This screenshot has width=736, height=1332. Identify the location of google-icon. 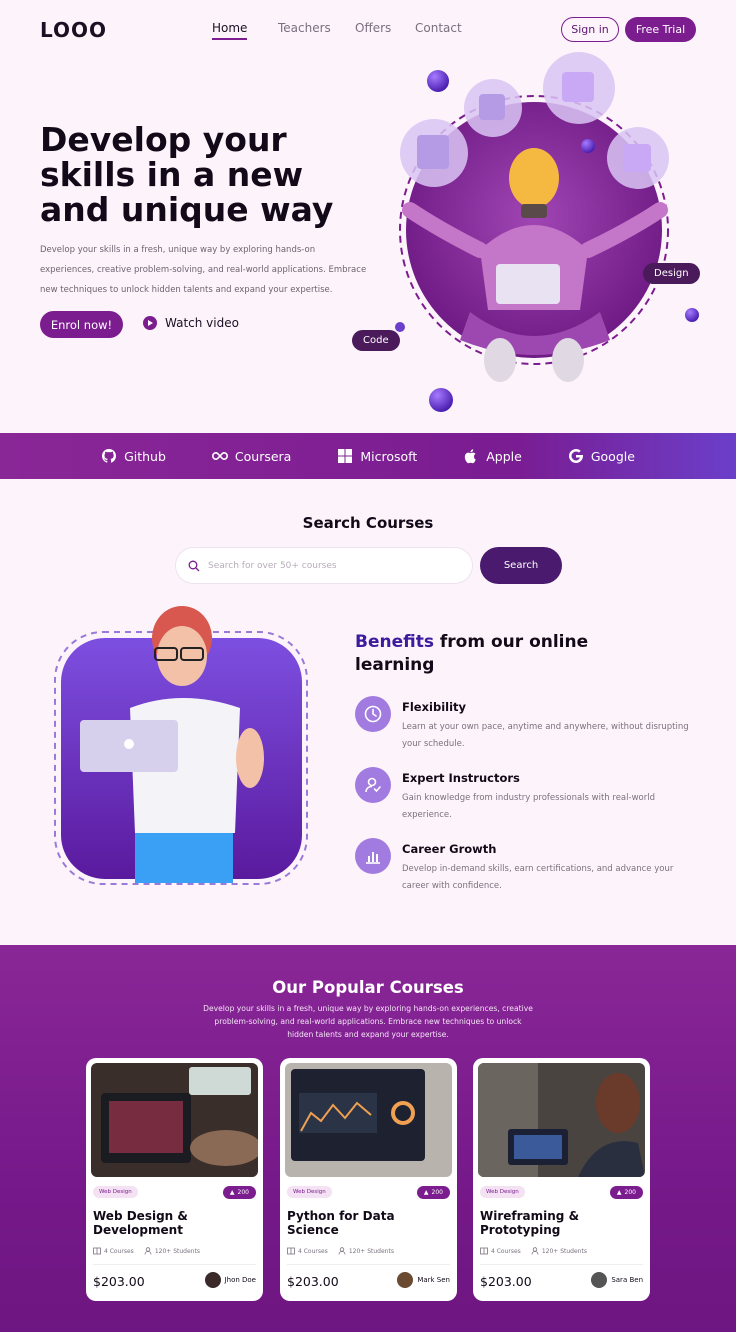
(575, 455).